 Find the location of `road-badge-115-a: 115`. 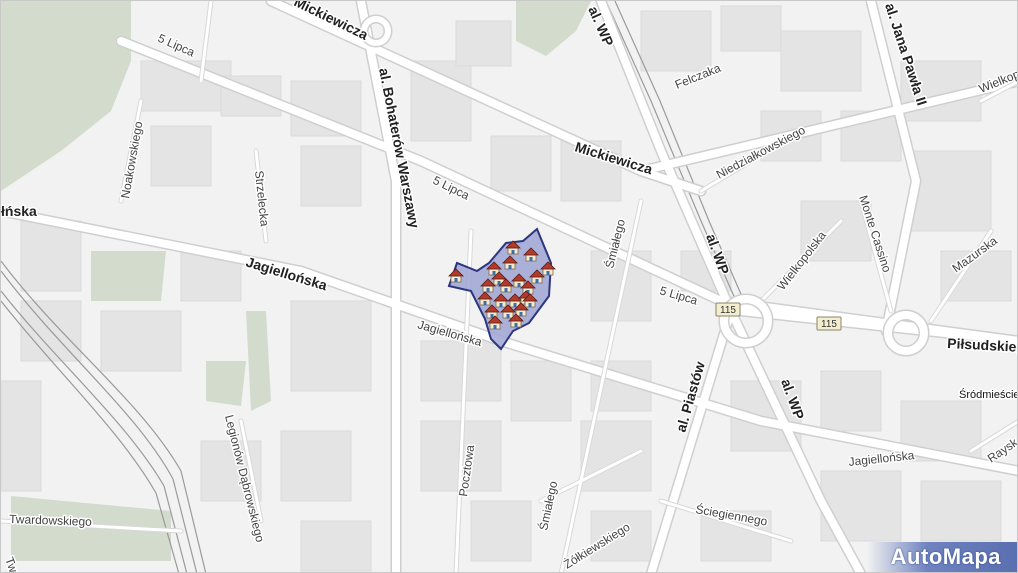

road-badge-115-a: 115 is located at coordinates (728, 309).